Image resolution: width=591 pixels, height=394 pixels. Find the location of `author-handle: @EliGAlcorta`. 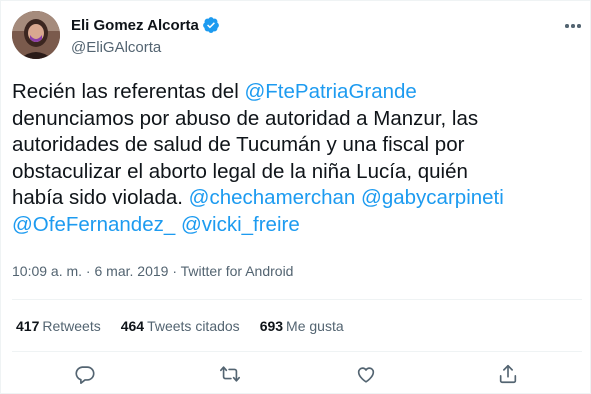

author-handle: @EliGAlcorta is located at coordinates (116, 47).